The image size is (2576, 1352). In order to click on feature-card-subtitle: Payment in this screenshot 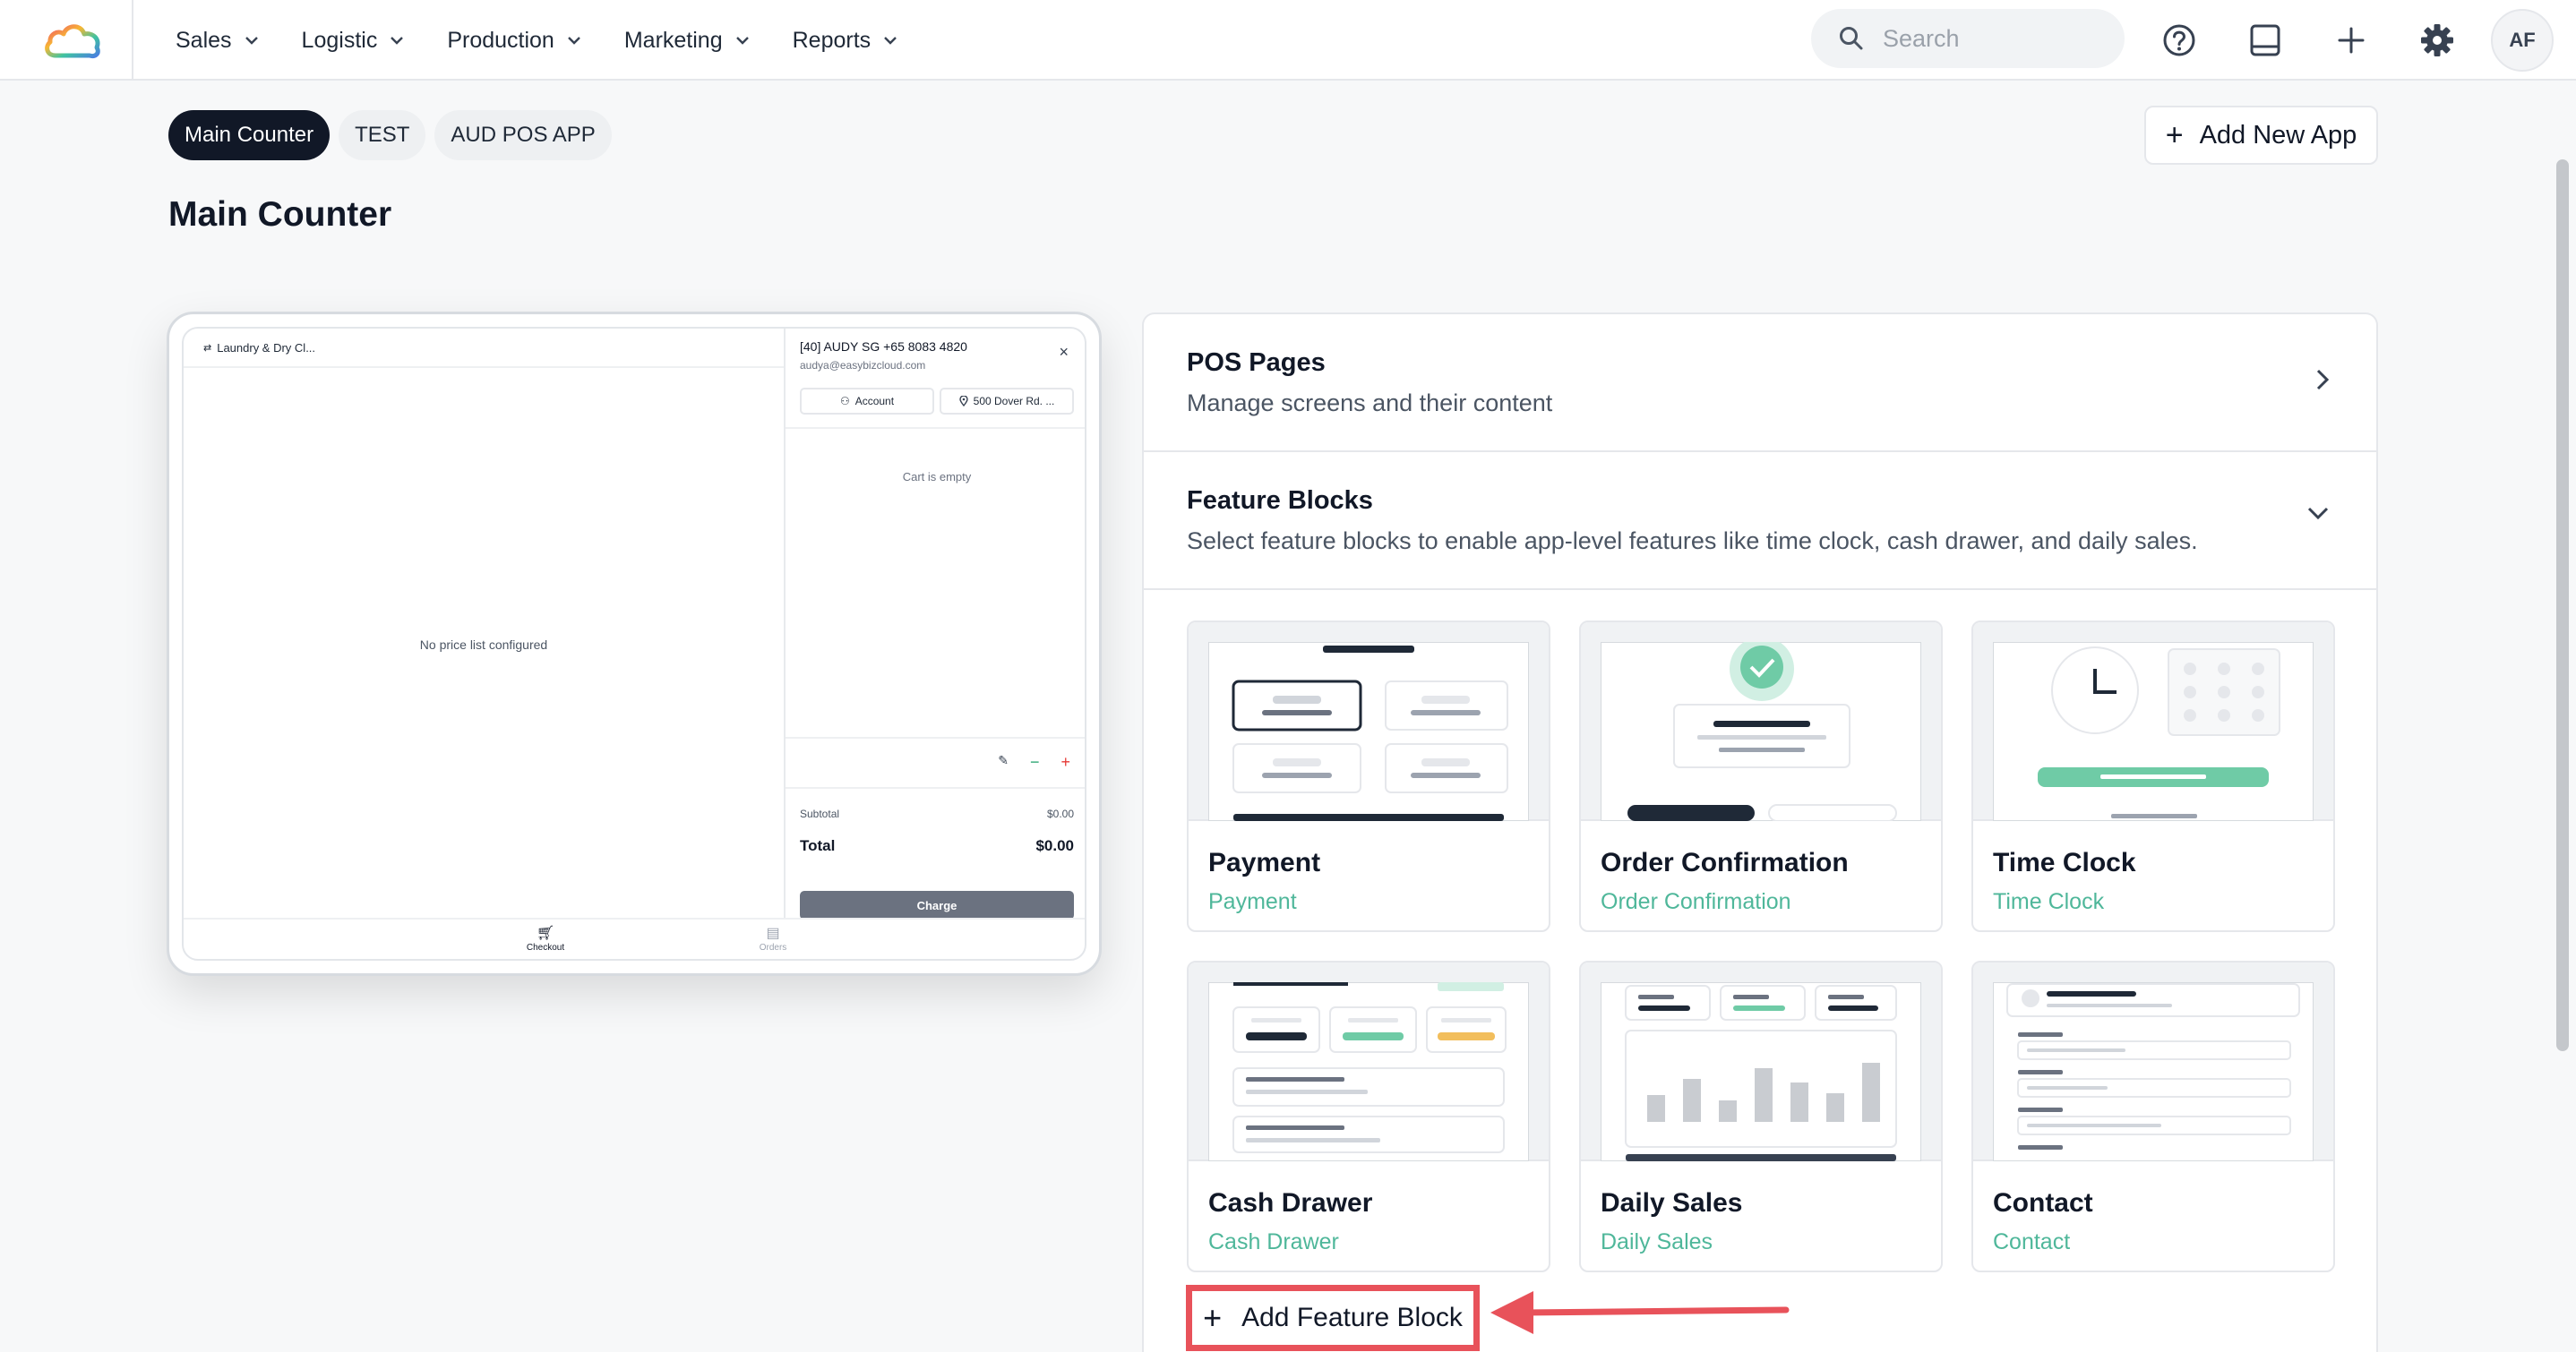, I will do `click(1252, 902)`.